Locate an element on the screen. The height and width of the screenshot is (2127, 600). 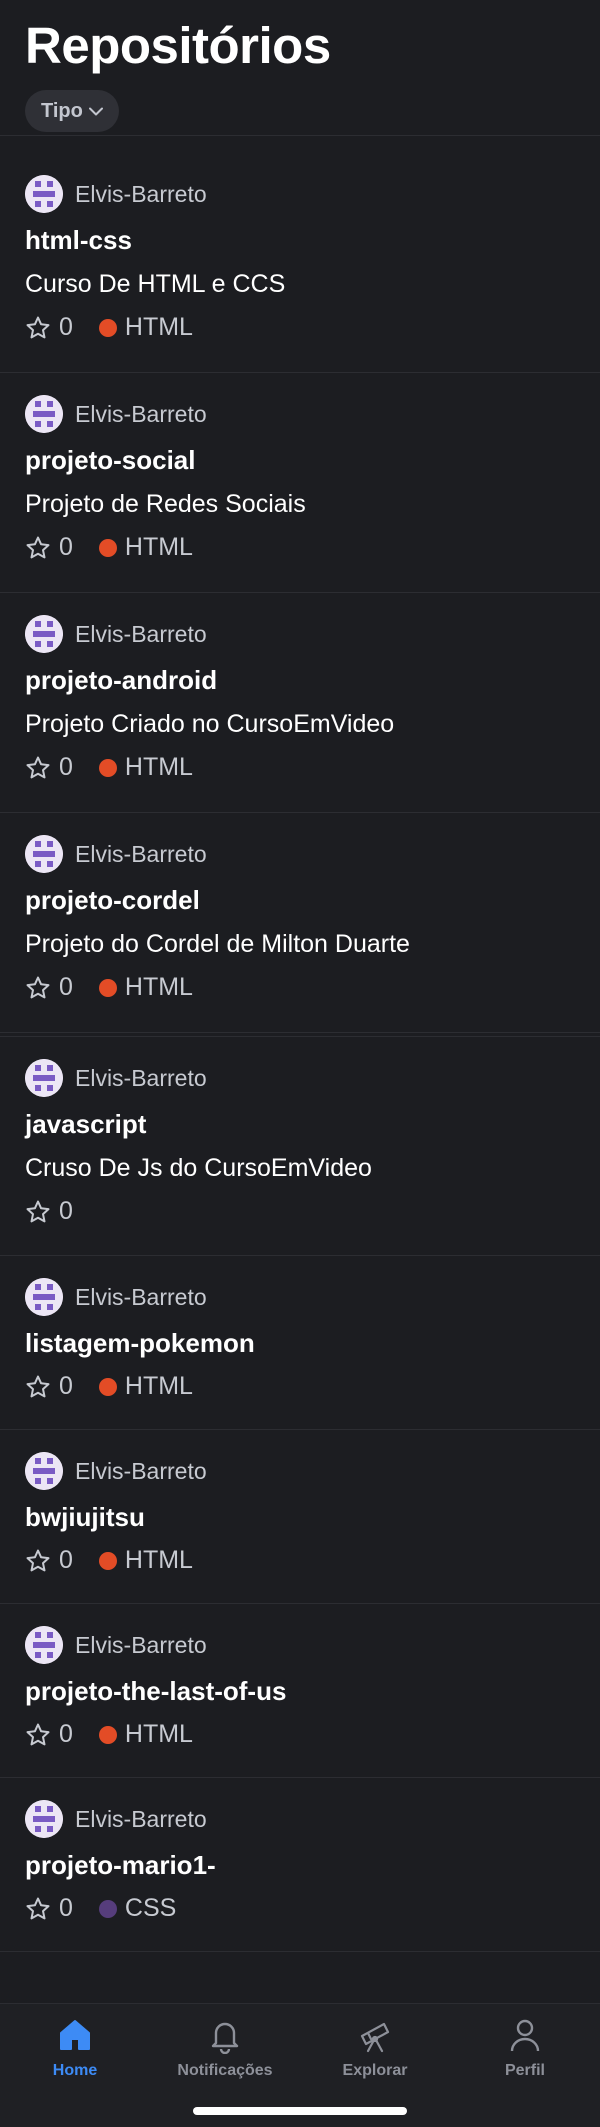
type-filter-label: Tipo is located at coordinates (62, 110).